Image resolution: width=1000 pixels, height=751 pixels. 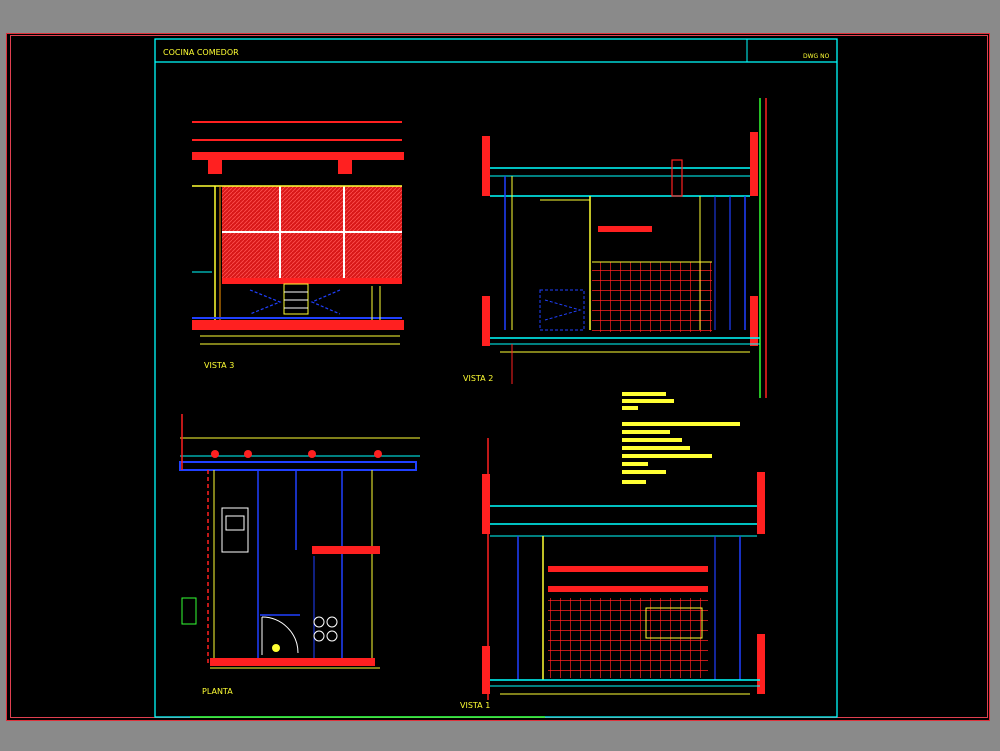 I want to click on vista2-drawing: VISTA 2, so click(x=615, y=248).